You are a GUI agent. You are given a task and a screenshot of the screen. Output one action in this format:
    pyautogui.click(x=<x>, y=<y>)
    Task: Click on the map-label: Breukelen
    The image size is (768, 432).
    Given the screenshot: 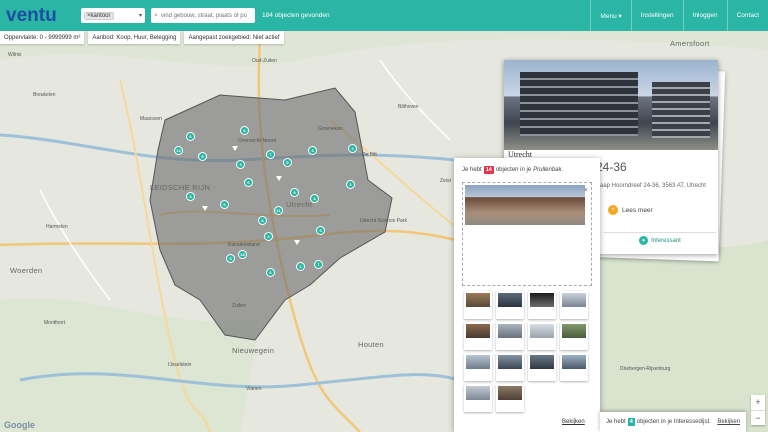 What is the action you would take?
    pyautogui.click(x=44, y=95)
    